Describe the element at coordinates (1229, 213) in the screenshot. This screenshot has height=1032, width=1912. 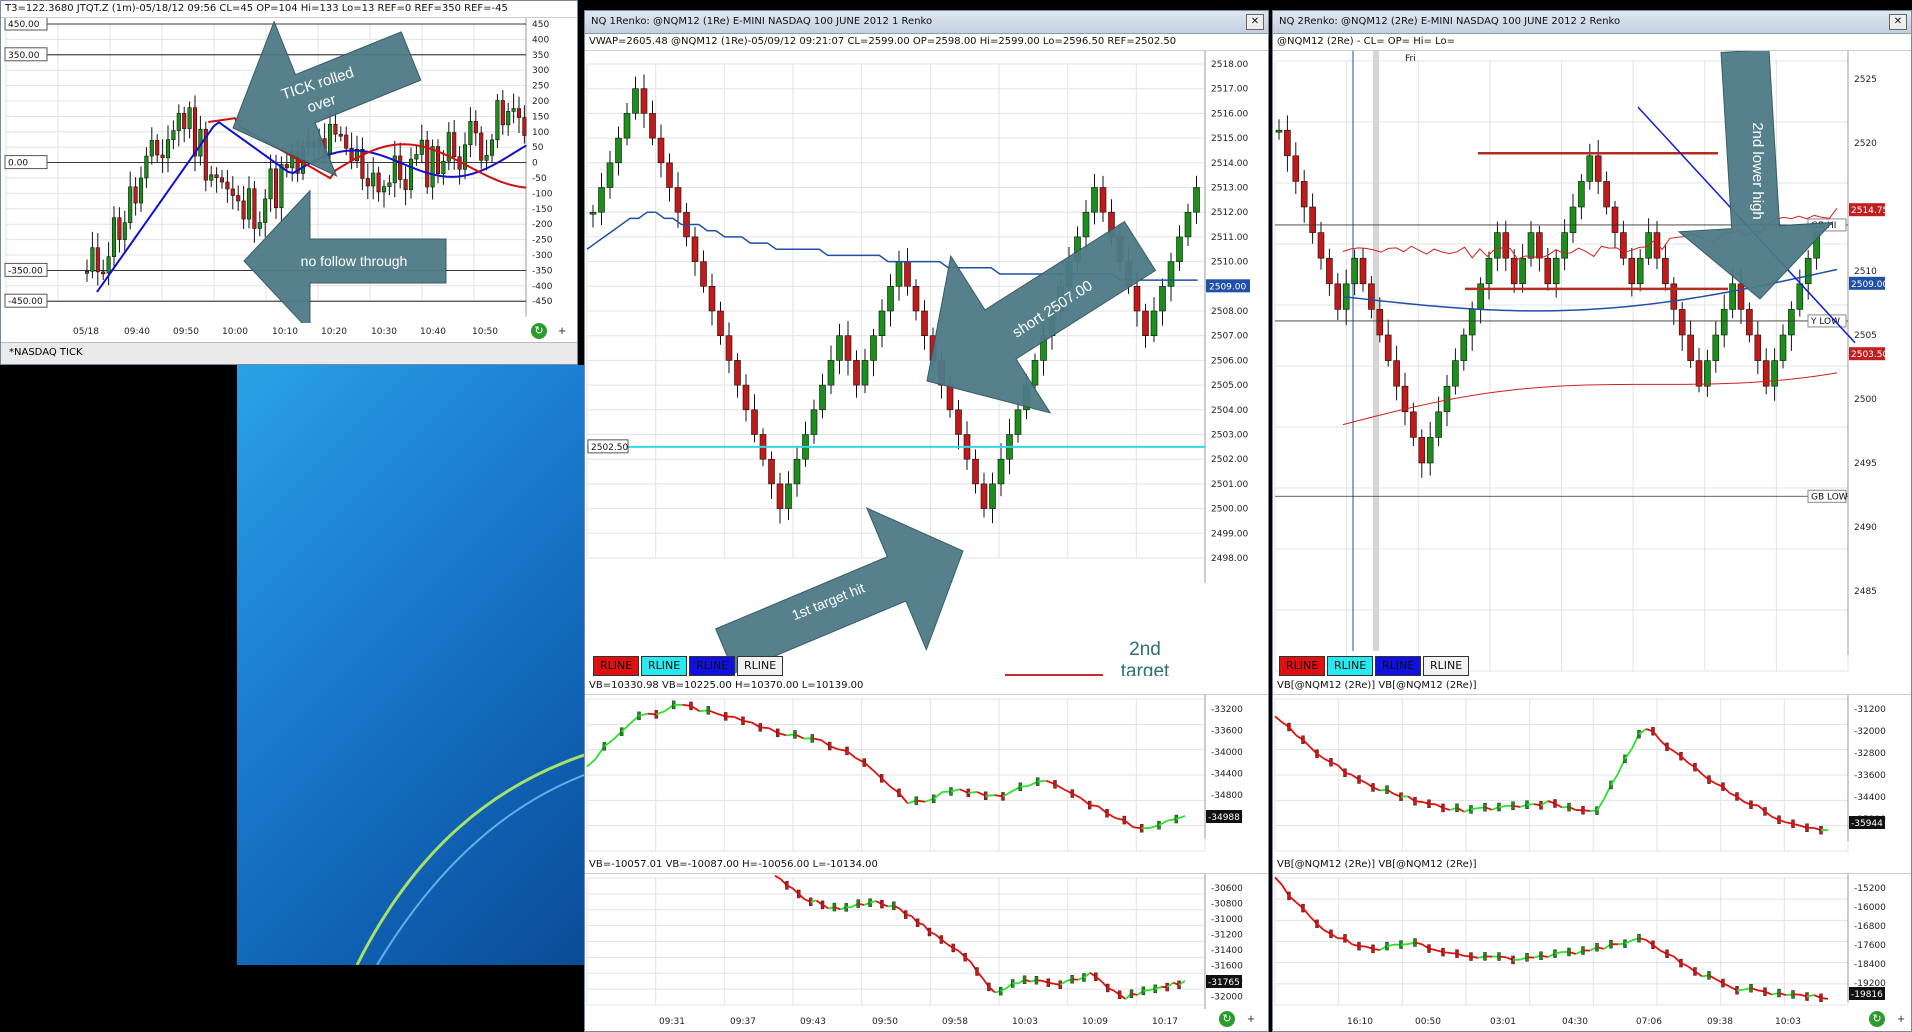
I see `renko1-y-label: 2512.00` at that location.